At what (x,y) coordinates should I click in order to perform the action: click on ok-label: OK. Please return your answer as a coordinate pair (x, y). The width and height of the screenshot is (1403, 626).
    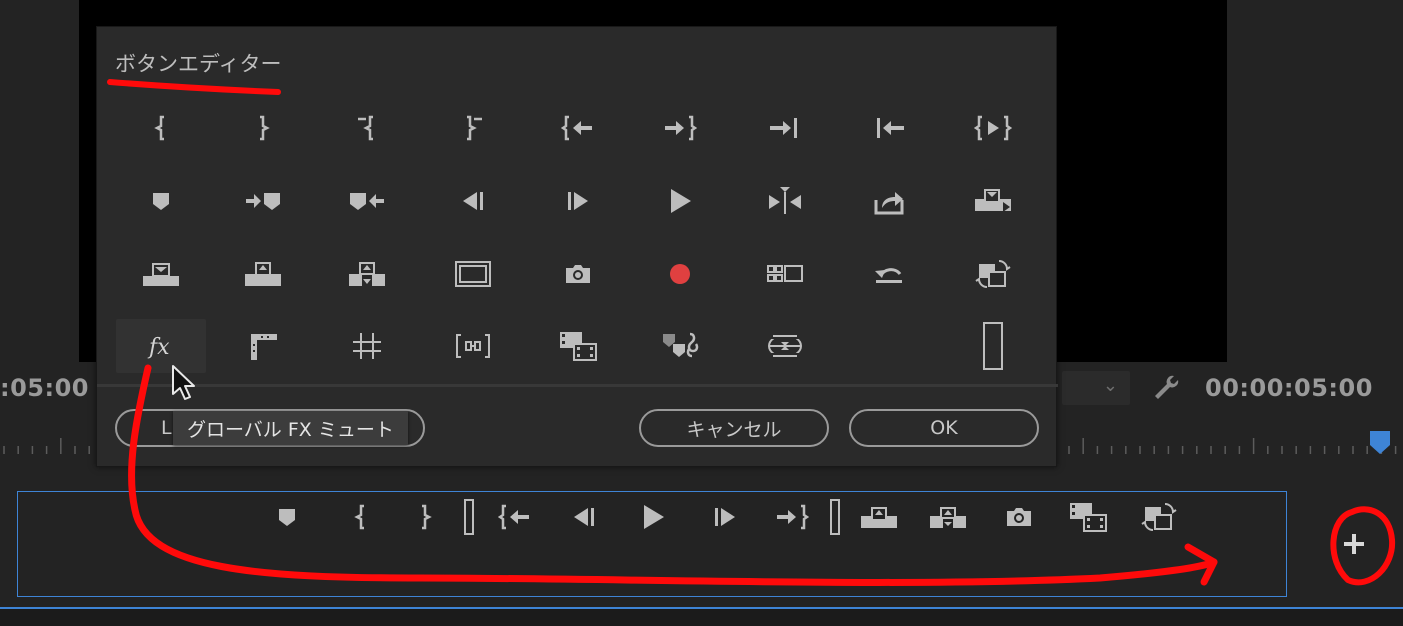
    Looking at the image, I should click on (944, 428).